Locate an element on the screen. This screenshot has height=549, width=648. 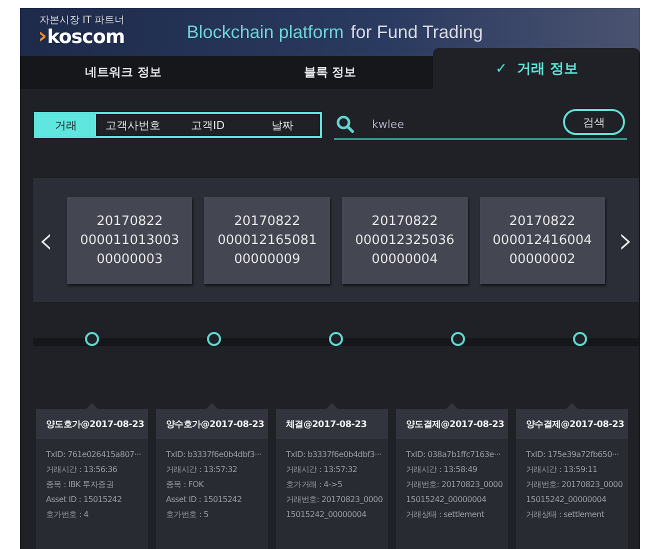
block-text: 000011013003 is located at coordinates (130, 240).